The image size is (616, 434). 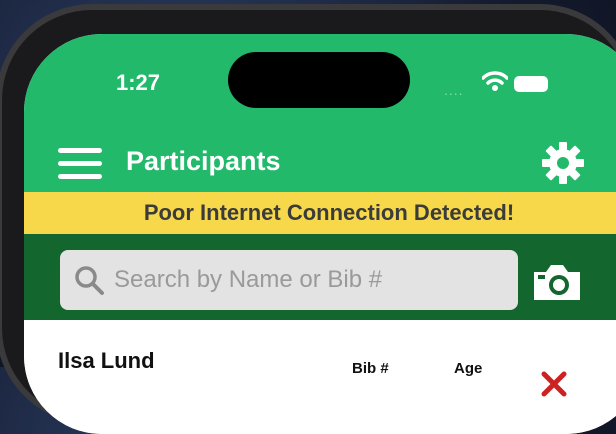 I want to click on battery-icon, so click(x=531, y=84).